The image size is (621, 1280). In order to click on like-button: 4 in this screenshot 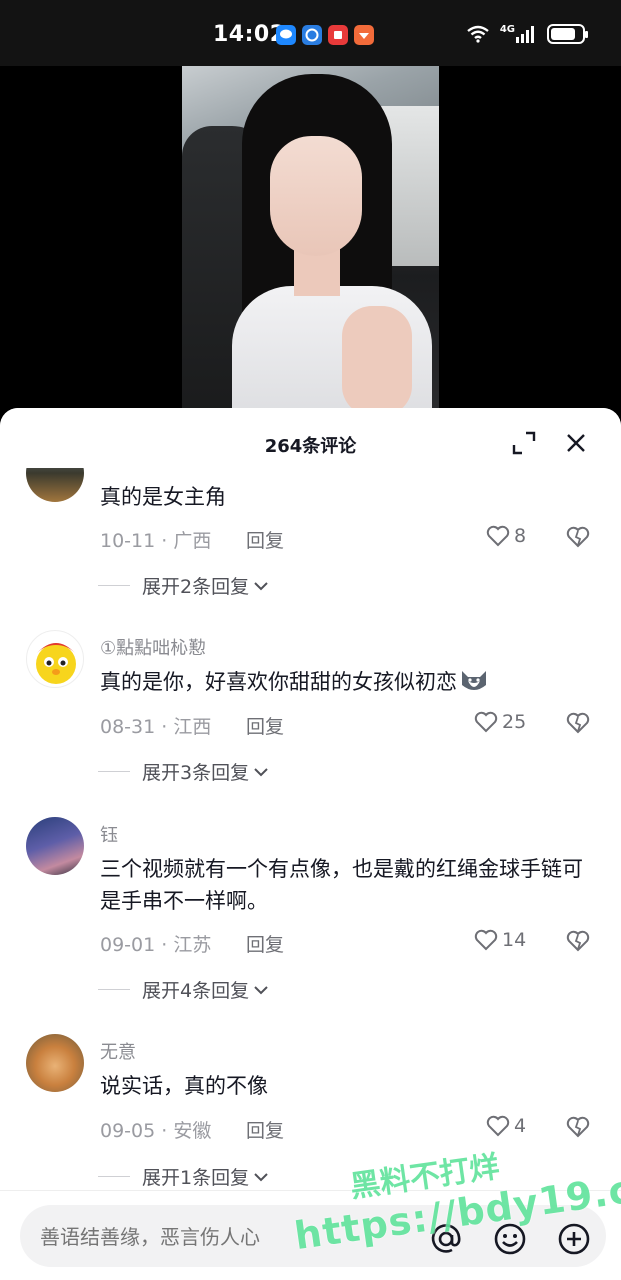, I will do `click(506, 1126)`.